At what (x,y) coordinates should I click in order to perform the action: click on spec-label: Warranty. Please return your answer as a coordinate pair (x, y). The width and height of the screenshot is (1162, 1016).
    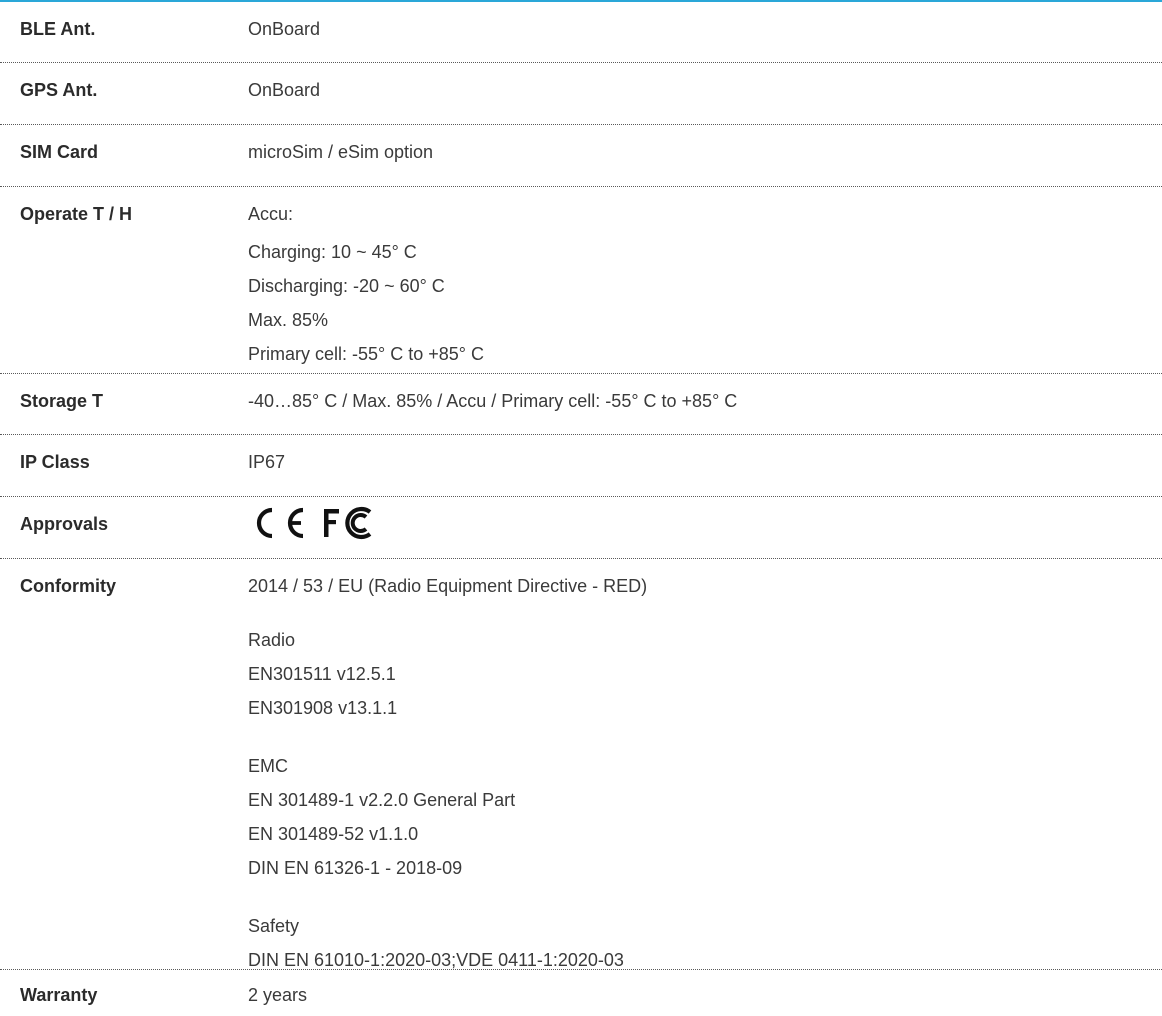
    Looking at the image, I should click on (59, 995).